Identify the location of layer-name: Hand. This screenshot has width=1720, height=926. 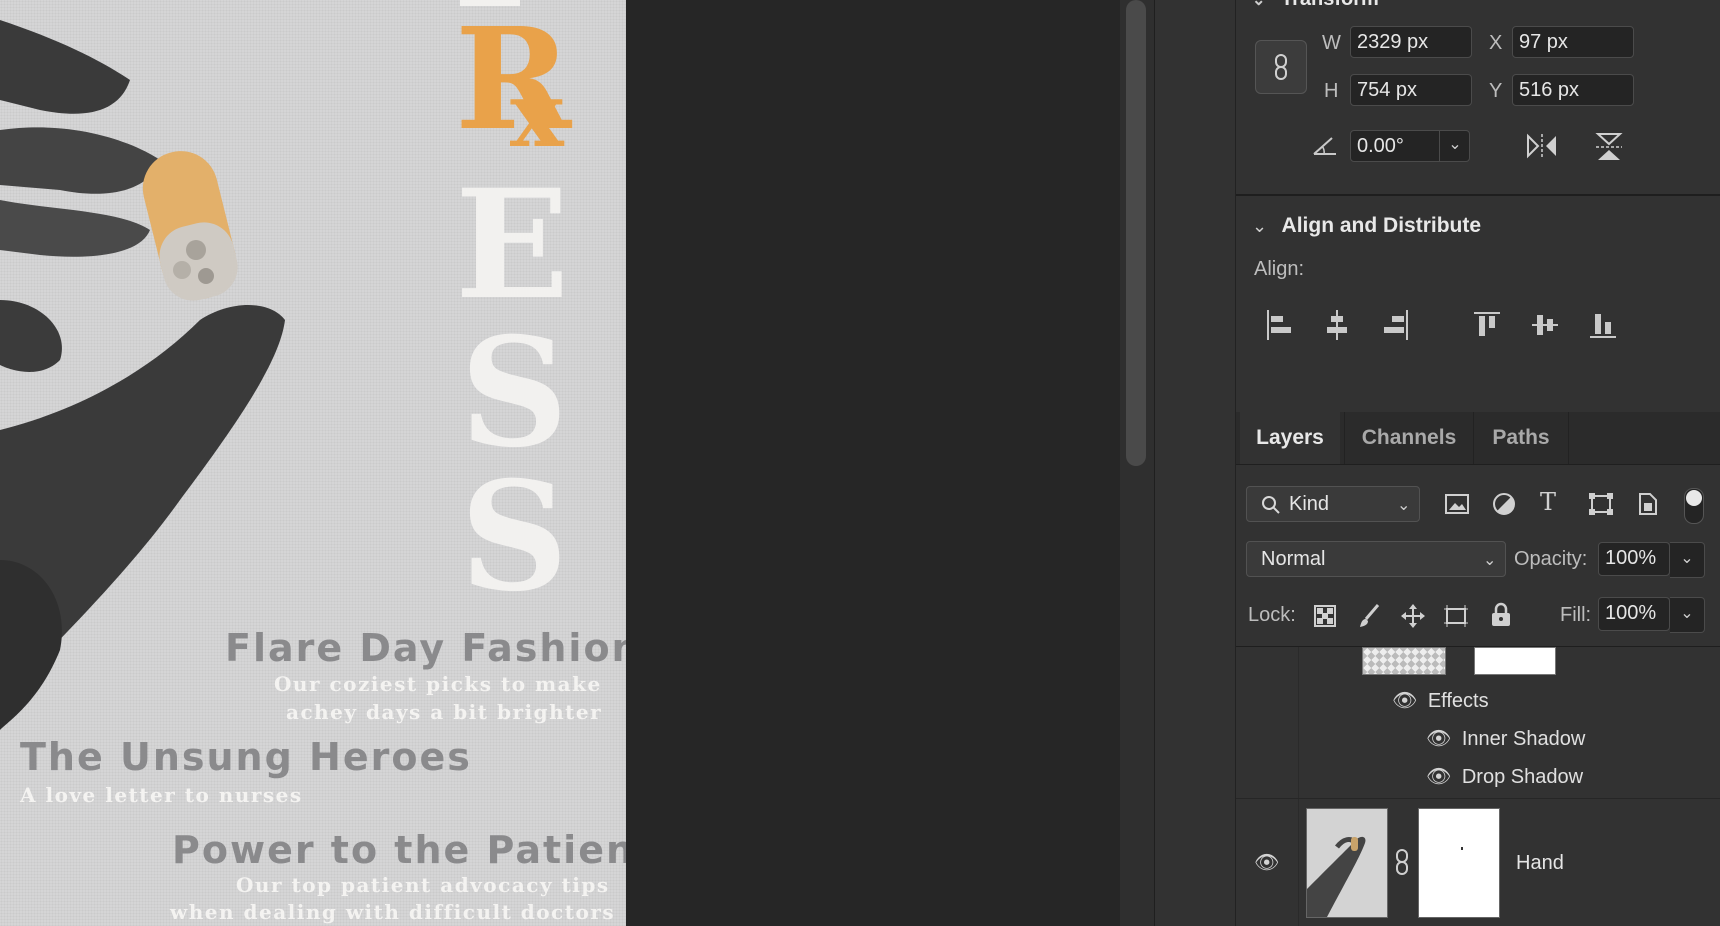
(1540, 863).